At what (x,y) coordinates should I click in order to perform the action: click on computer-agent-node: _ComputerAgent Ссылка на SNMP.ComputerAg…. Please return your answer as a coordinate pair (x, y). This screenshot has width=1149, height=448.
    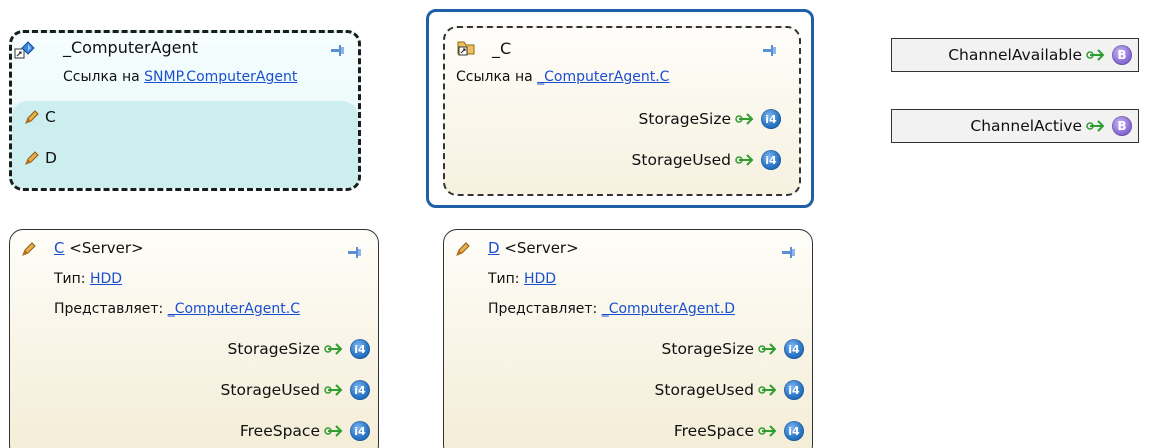
    Looking at the image, I should click on (185, 110).